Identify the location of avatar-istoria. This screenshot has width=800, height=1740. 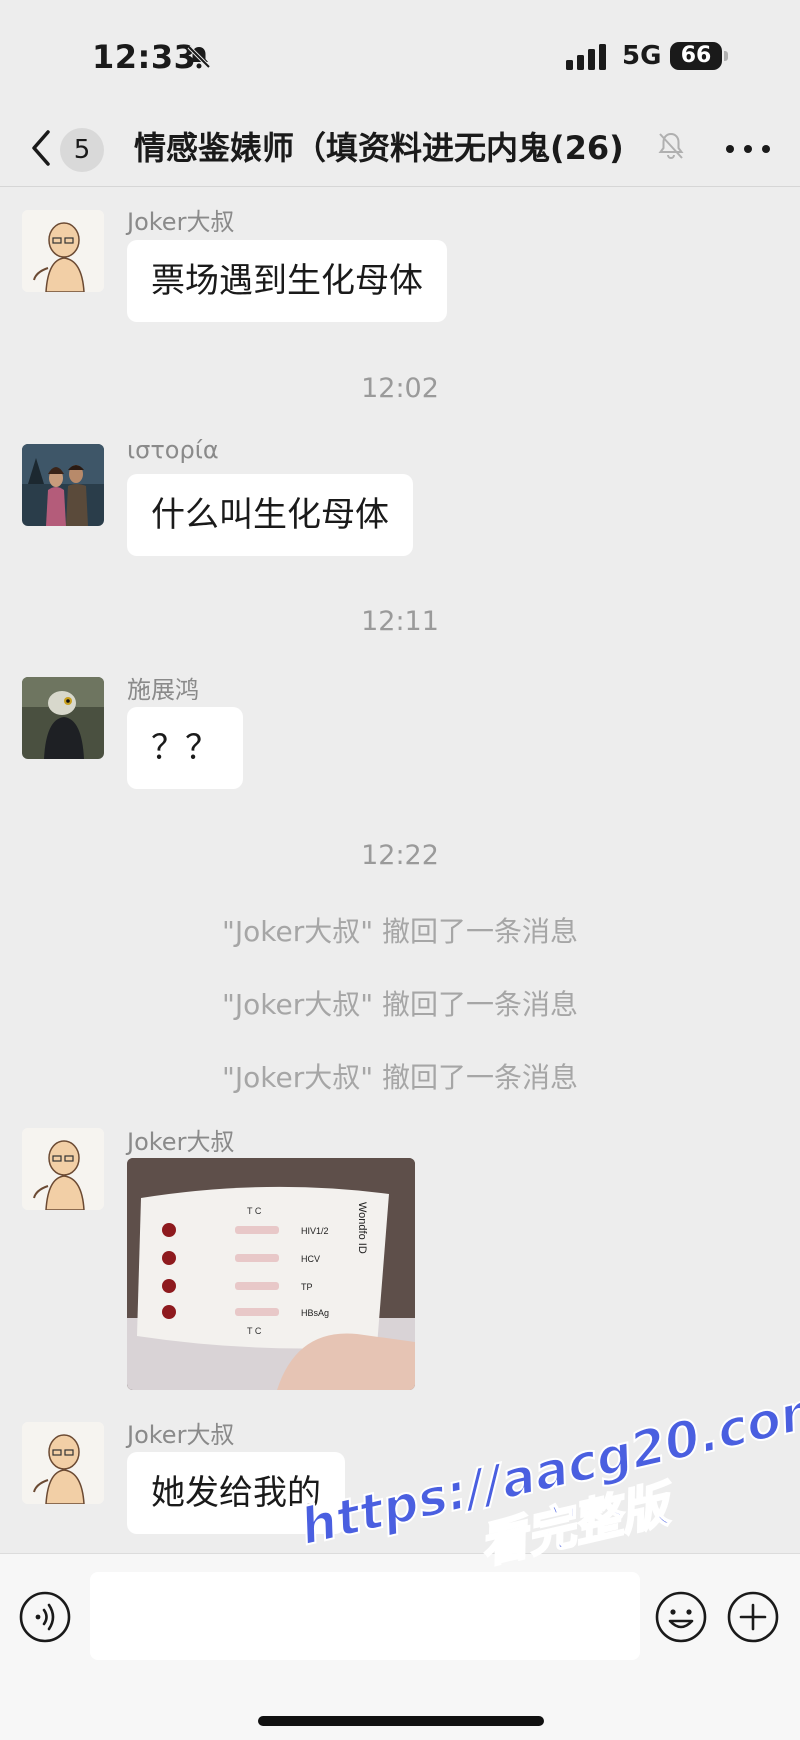
(63, 485).